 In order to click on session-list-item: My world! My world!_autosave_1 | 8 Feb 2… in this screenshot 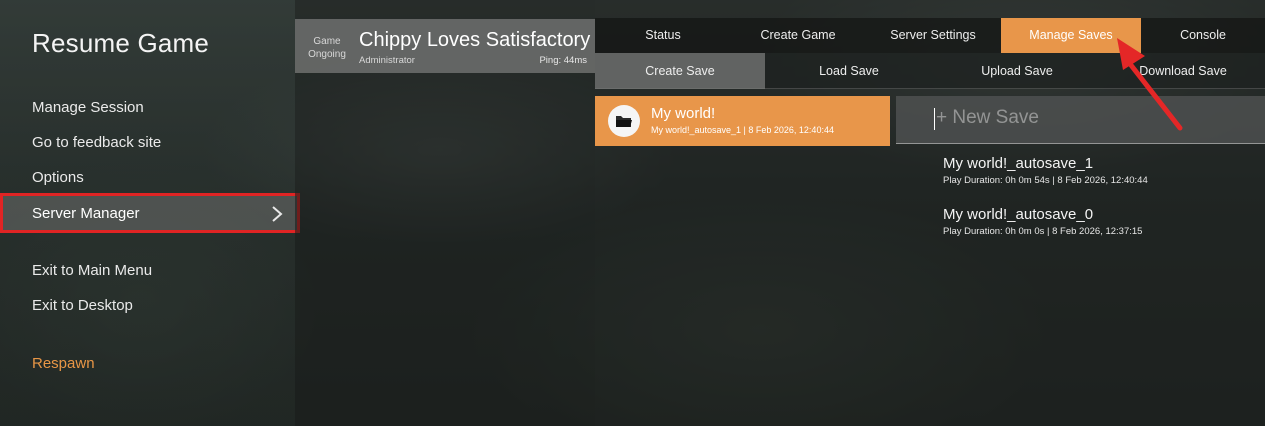, I will do `click(742, 121)`.